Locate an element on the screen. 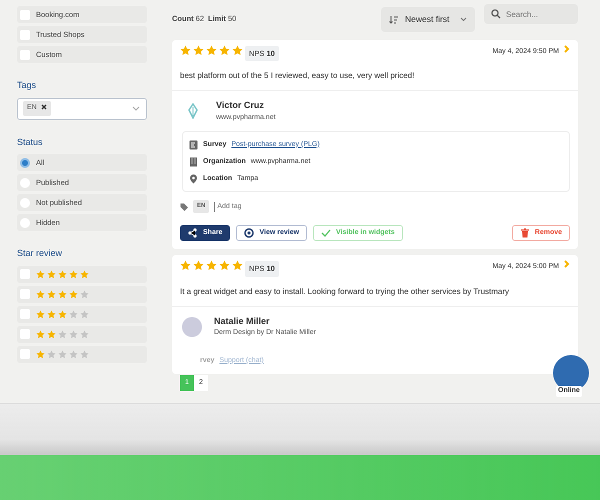 The image size is (600, 500). review-text: best platform out of the 5 I reviewed, easy to use, very well priced! is located at coordinates (375, 76).